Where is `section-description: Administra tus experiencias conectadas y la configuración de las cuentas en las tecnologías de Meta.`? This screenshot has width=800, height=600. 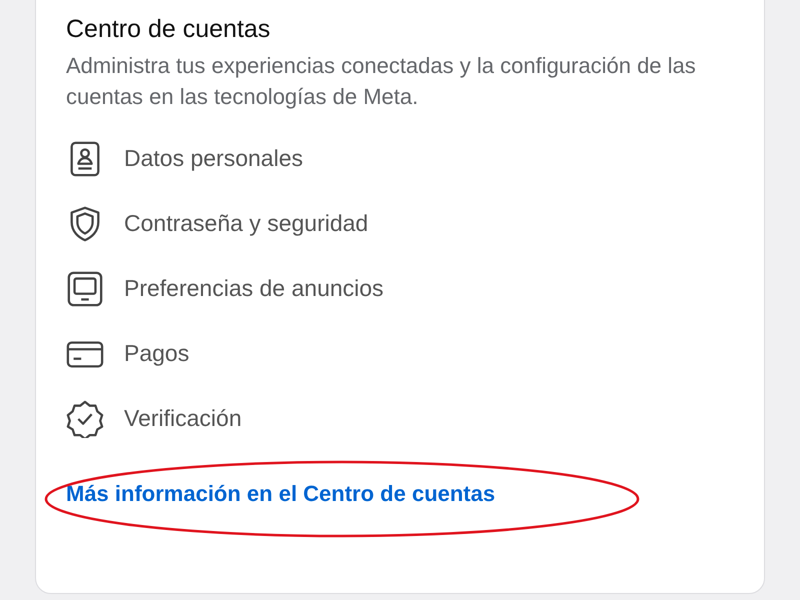 section-description: Administra tus experiencias conectadas y la configuración de las cuentas en las tecnologías de Meta. is located at coordinates (381, 81).